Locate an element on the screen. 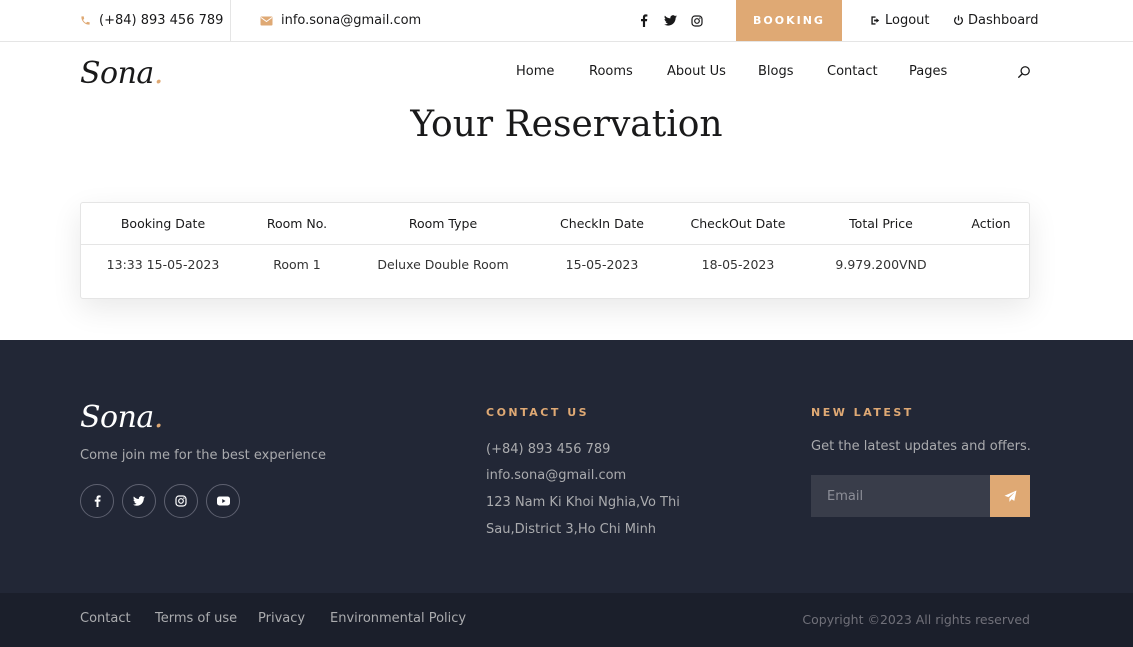 The width and height of the screenshot is (1133, 647). nav-blogs: Blogs is located at coordinates (776, 71).